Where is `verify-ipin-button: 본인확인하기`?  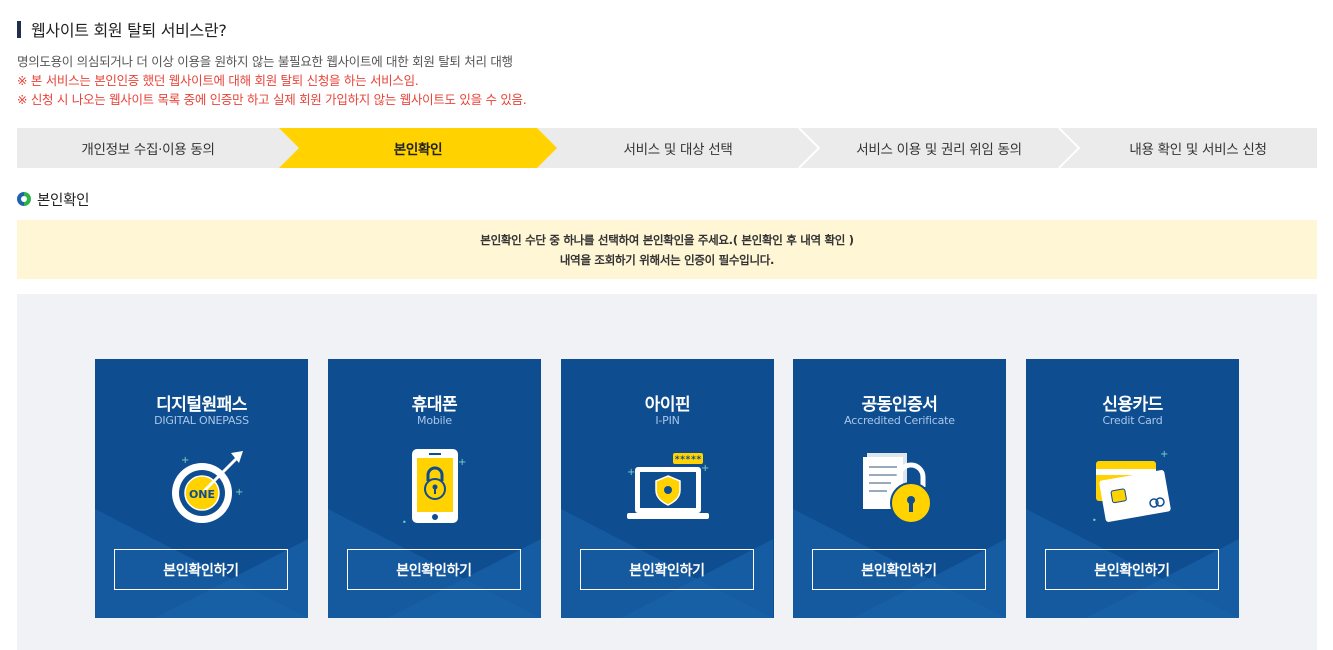 verify-ipin-button: 본인확인하기 is located at coordinates (667, 569).